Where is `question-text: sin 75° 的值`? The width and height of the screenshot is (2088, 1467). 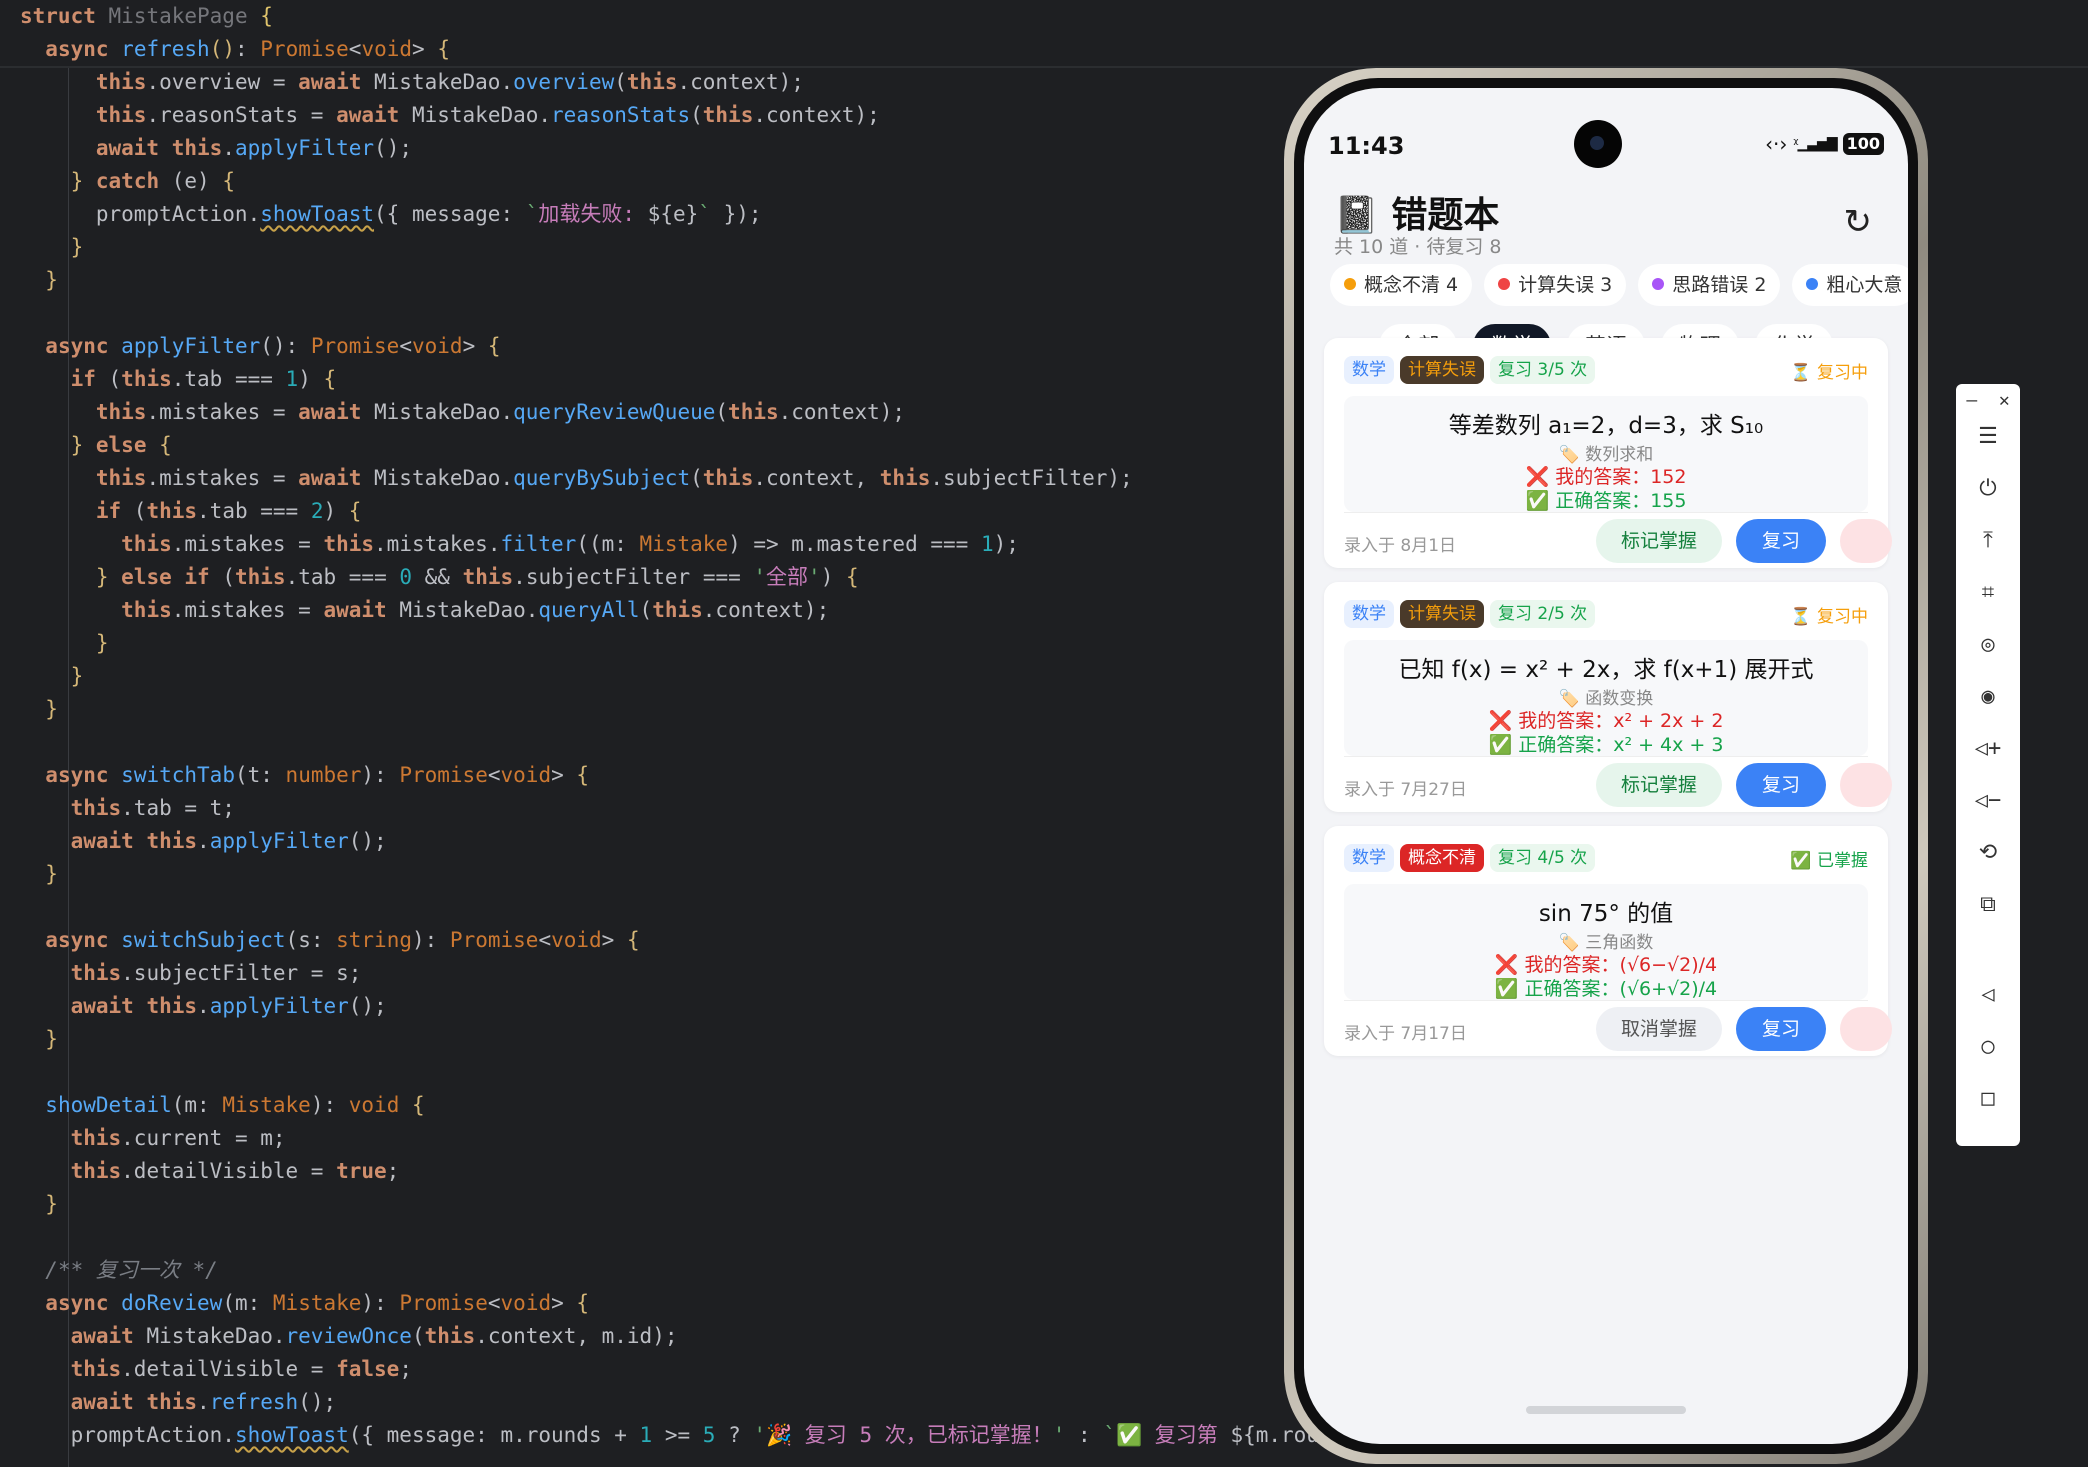
question-text: sin 75° 的值 is located at coordinates (1606, 914).